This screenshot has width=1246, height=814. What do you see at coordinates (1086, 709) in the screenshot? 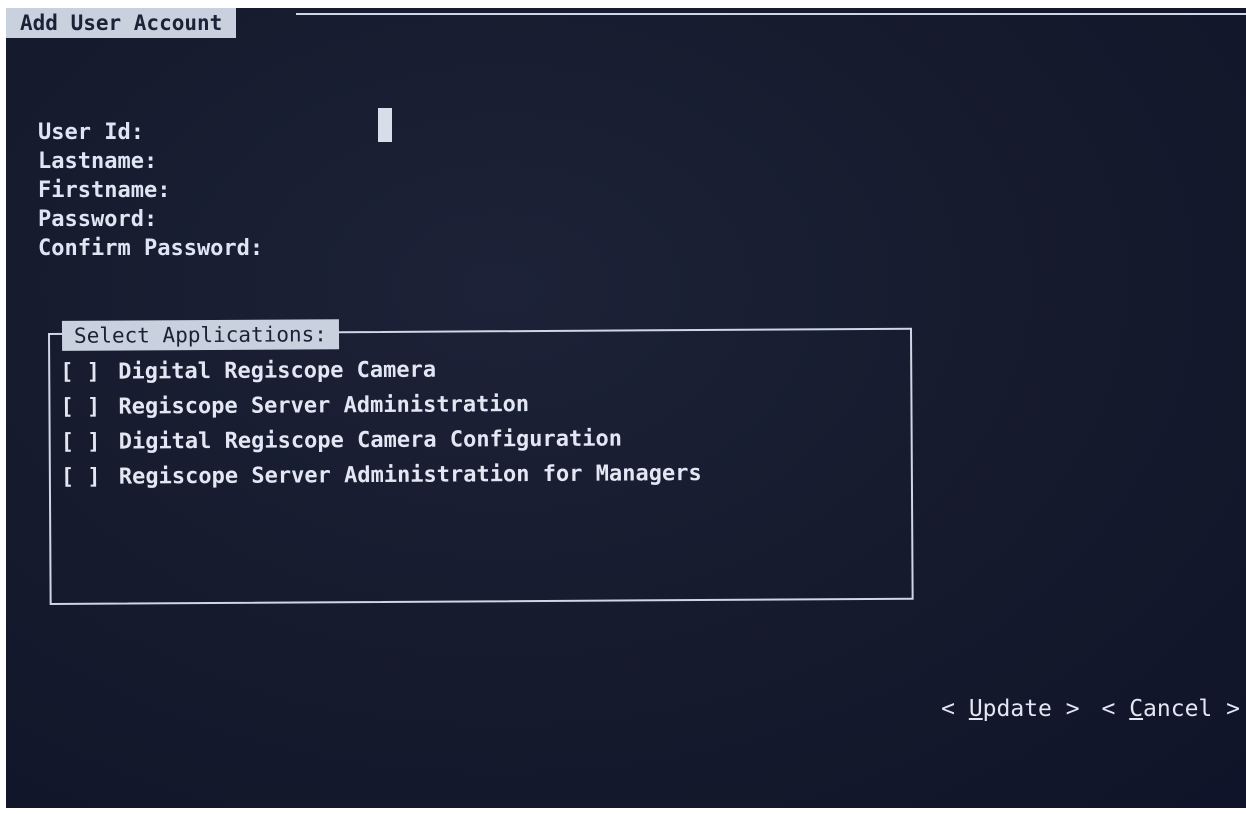
I see `button-bar: < Update > < Cancel >` at bounding box center [1086, 709].